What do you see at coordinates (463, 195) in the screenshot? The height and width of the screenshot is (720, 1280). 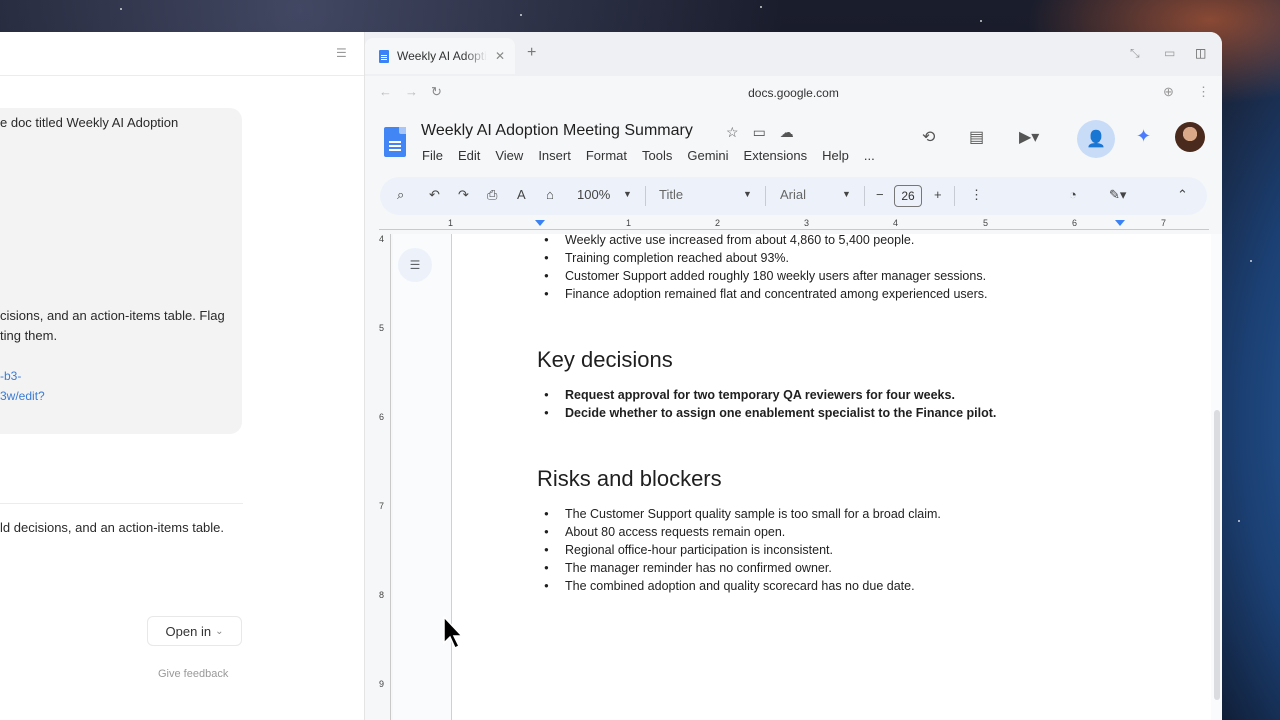 I see `redo-icon: ↷` at bounding box center [463, 195].